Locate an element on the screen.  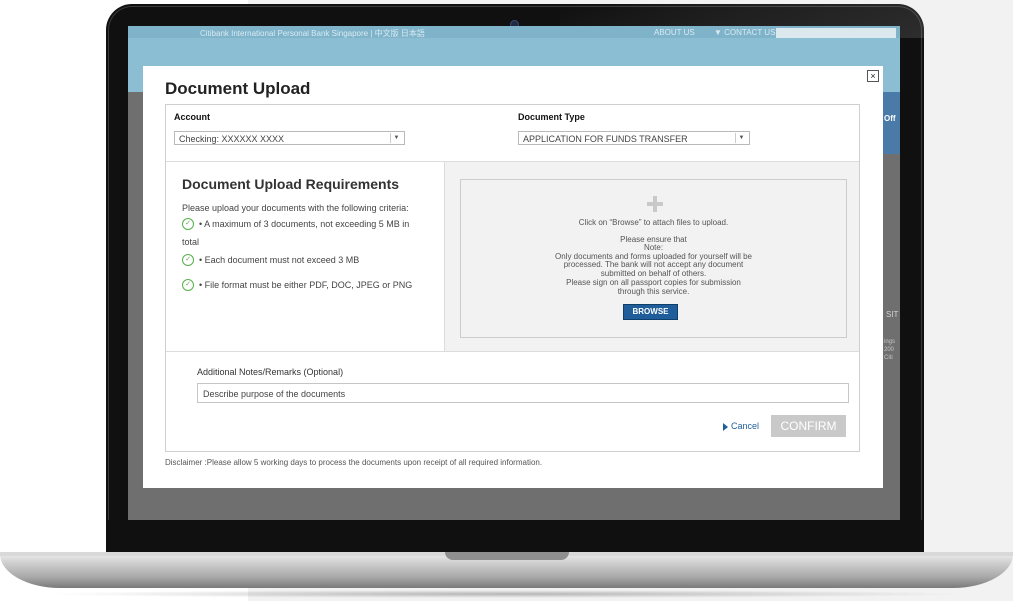
side-banner is located at coordinates (891, 123).